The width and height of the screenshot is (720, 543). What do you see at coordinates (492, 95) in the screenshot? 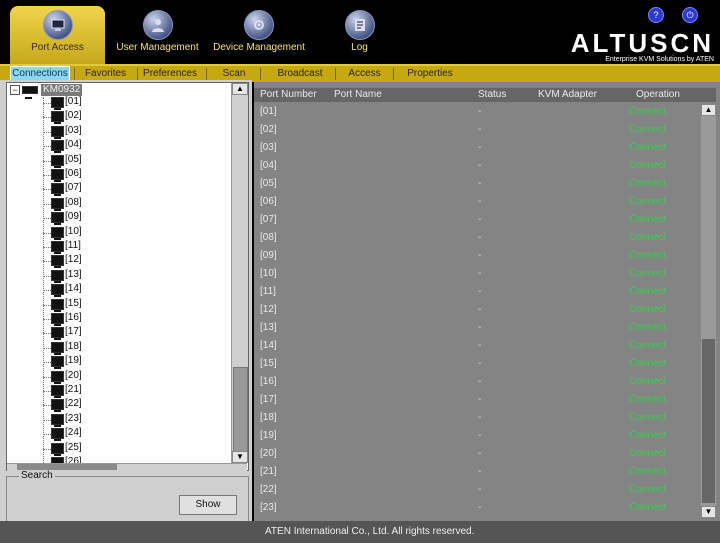
I see `header-status: Status` at bounding box center [492, 95].